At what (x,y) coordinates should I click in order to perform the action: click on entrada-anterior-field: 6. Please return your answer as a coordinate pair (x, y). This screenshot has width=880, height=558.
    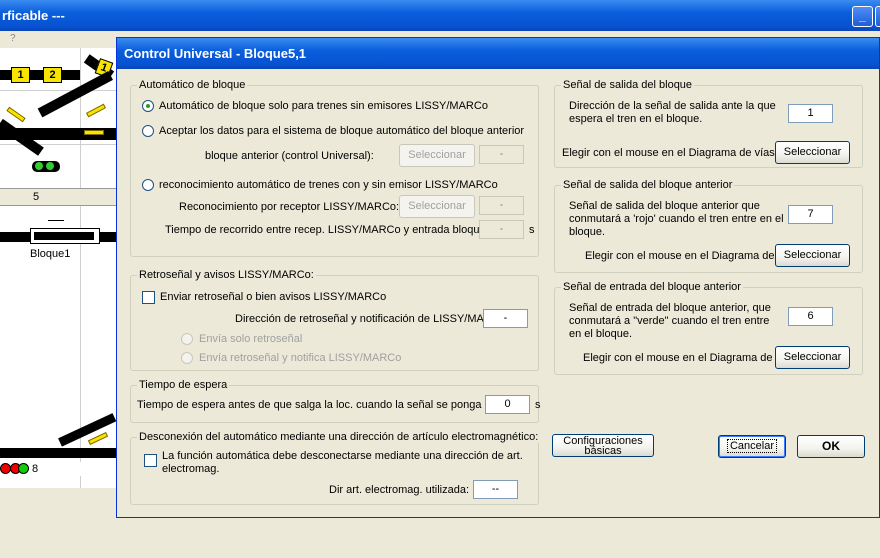
    Looking at the image, I should click on (810, 316).